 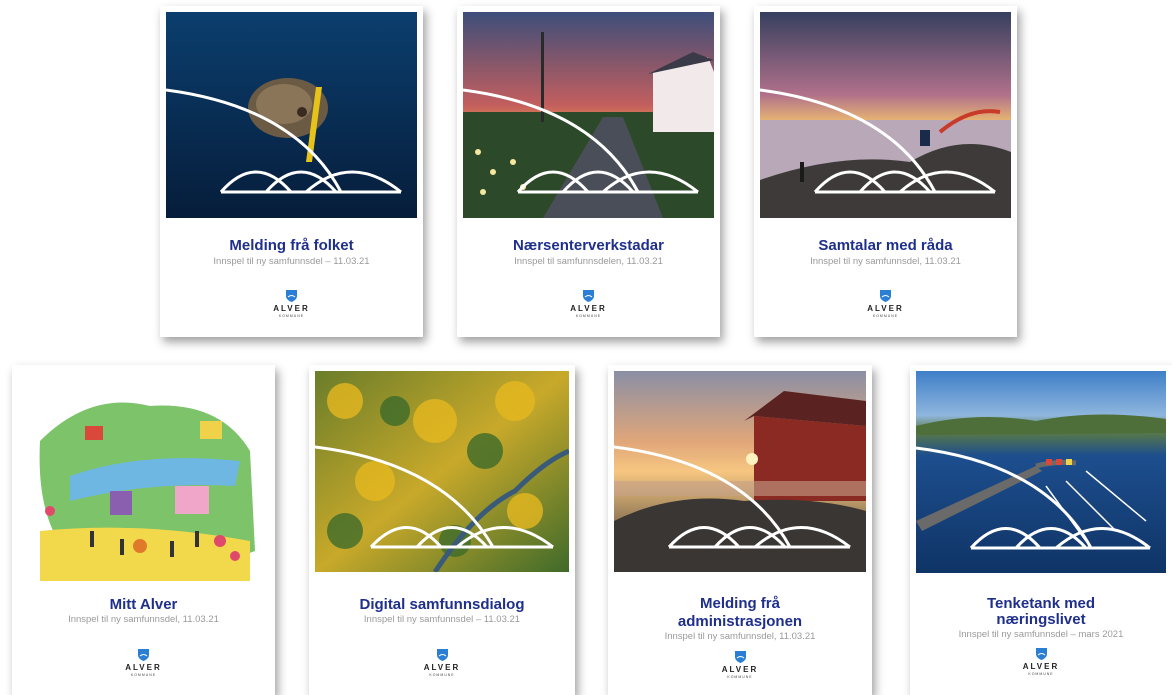 I want to click on report-title-line-1: Melding frå, so click(x=739, y=603).